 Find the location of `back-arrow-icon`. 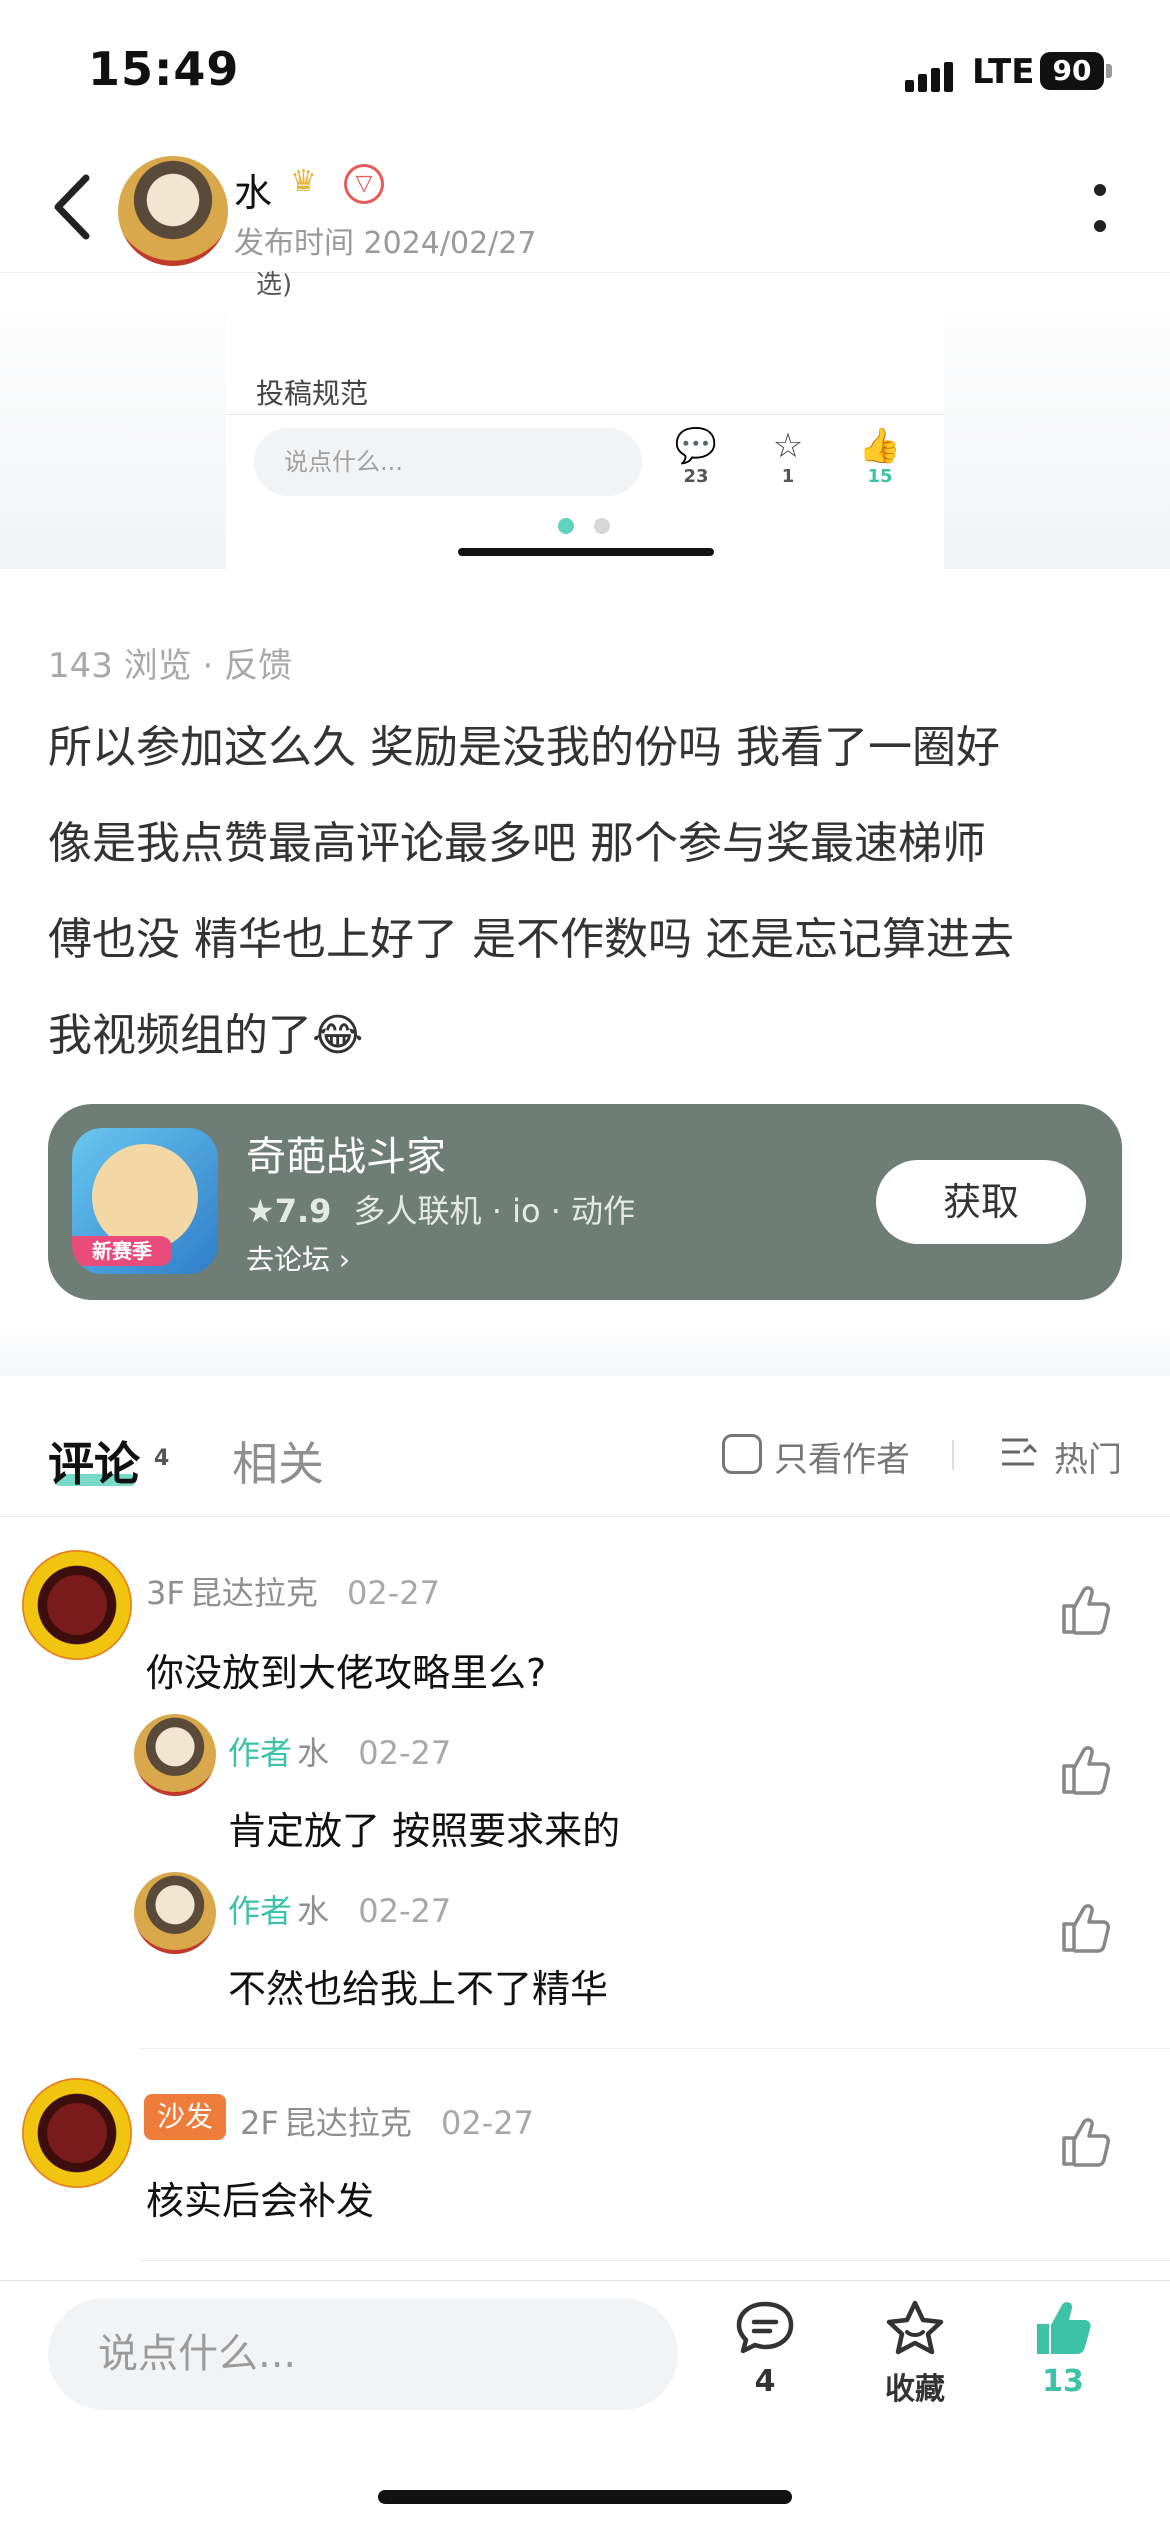

back-arrow-icon is located at coordinates (73, 207).